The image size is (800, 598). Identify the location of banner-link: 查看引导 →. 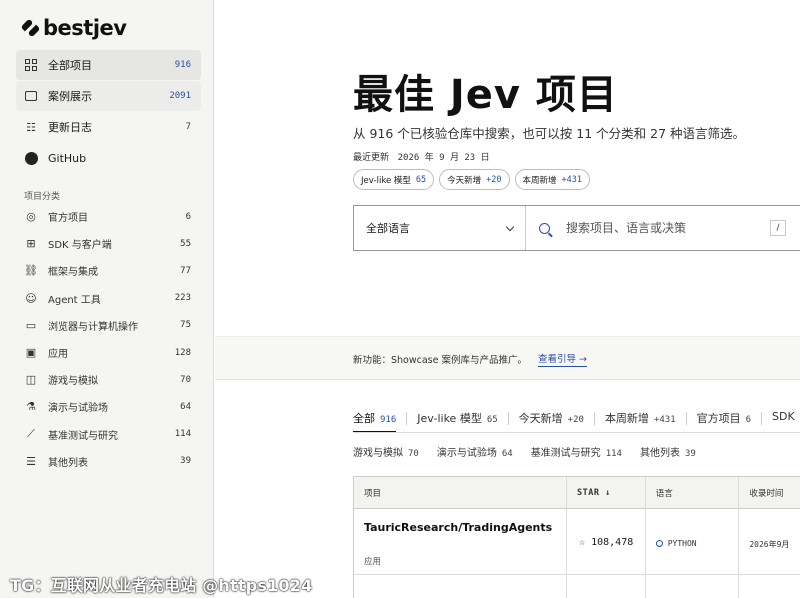
(562, 359).